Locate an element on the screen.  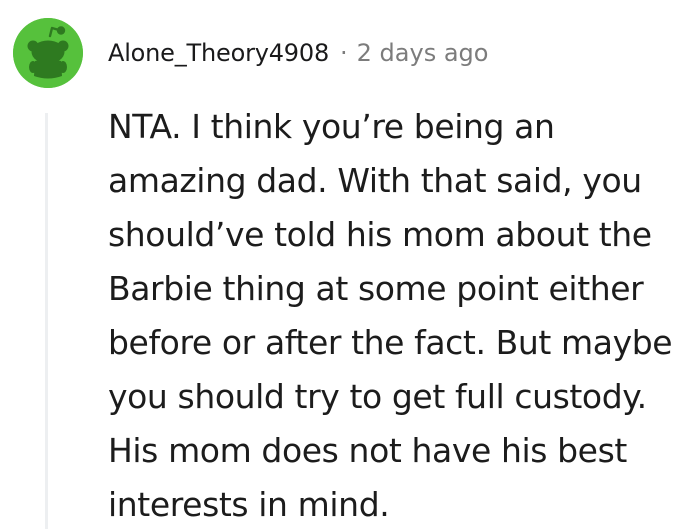
avatar is located at coordinates (48, 53).